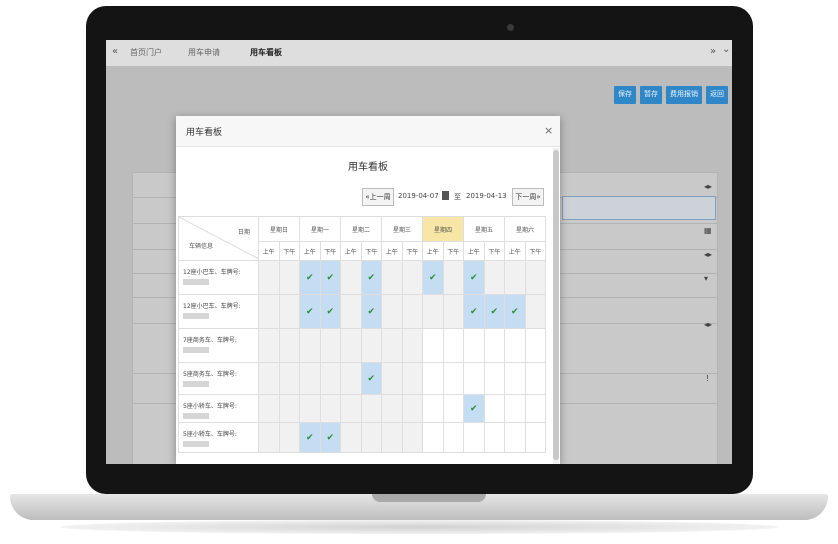 Image resolution: width=838 pixels, height=544 pixels. I want to click on prev-week-button: «上一周, so click(378, 197).